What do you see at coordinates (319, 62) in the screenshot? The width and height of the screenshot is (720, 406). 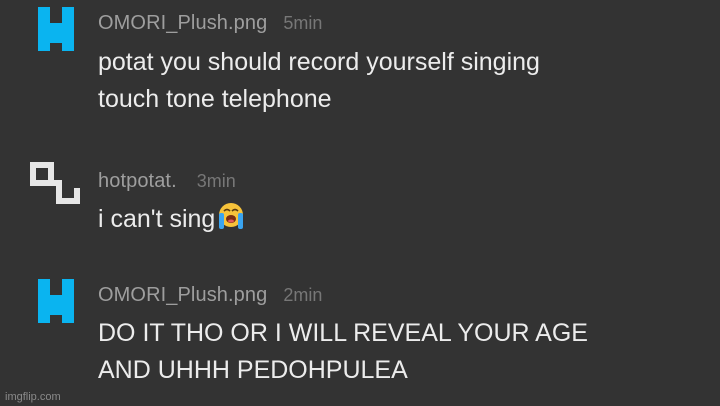 I see `message-line: potat you should record yourself singing` at bounding box center [319, 62].